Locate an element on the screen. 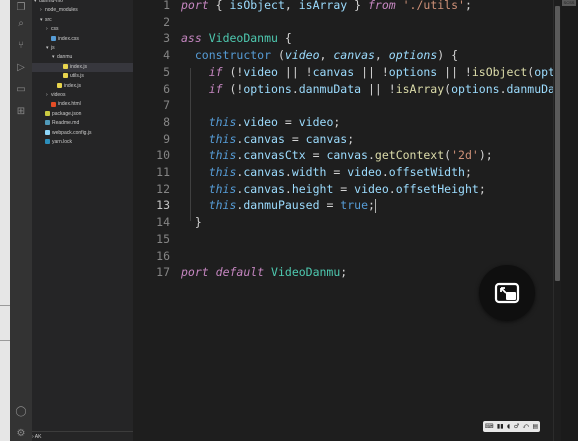 This screenshot has width=578, height=441. explorer-tree-item: ▾ src is located at coordinates (82, 20).